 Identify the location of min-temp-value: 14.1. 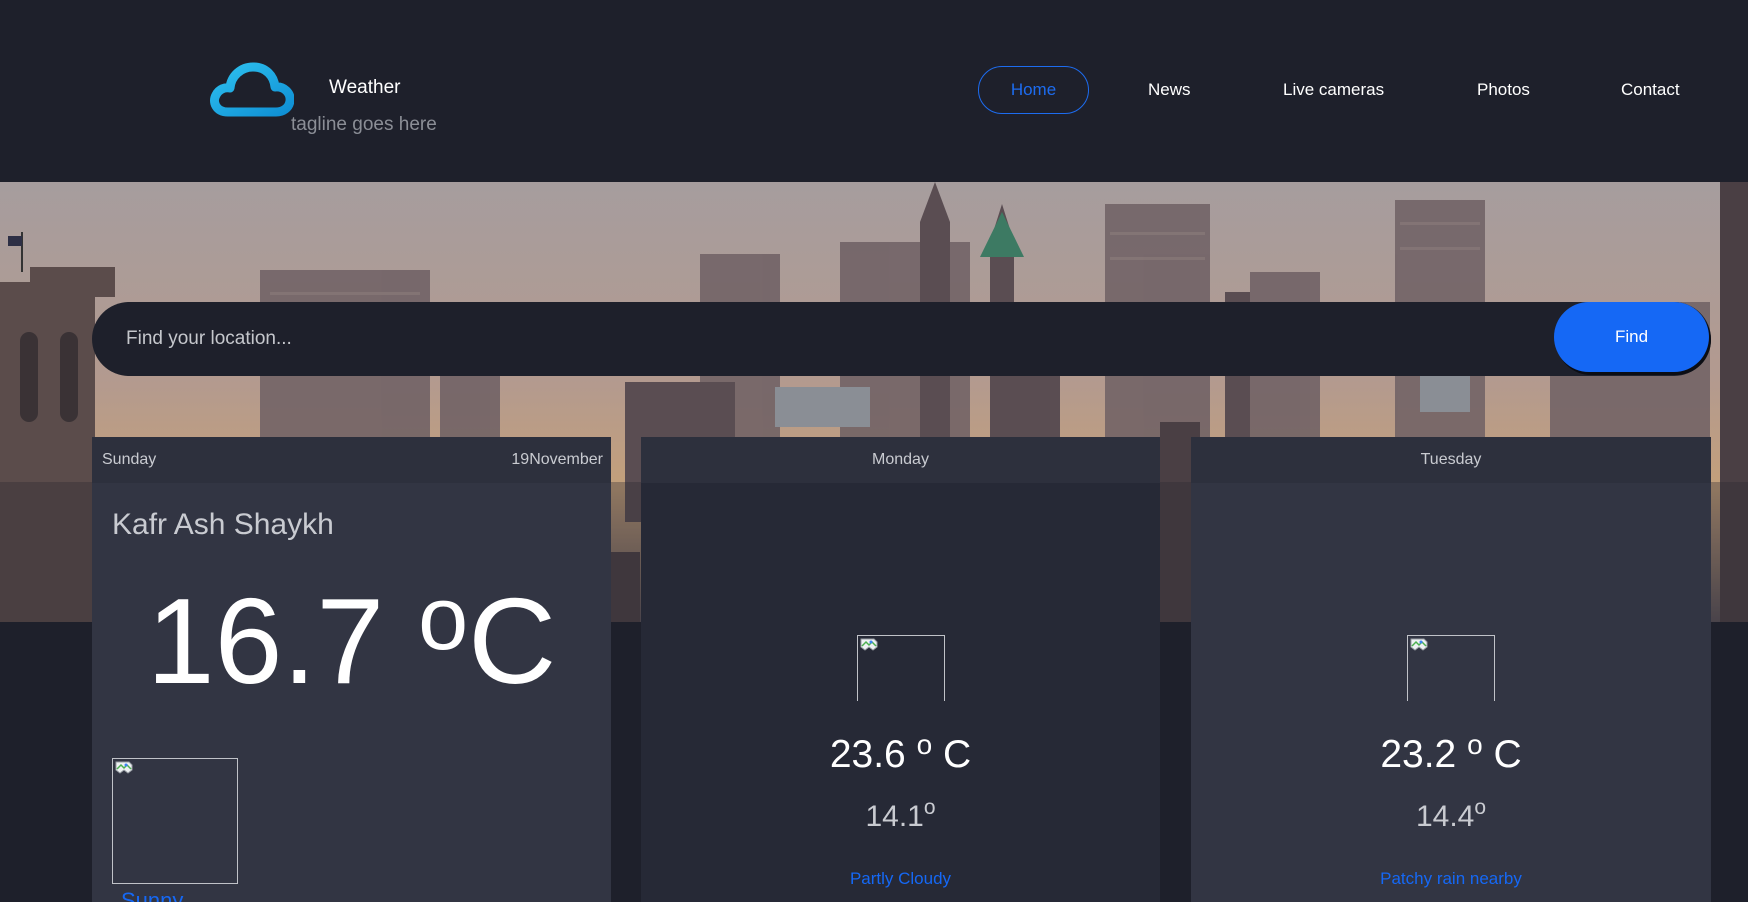
(894, 816).